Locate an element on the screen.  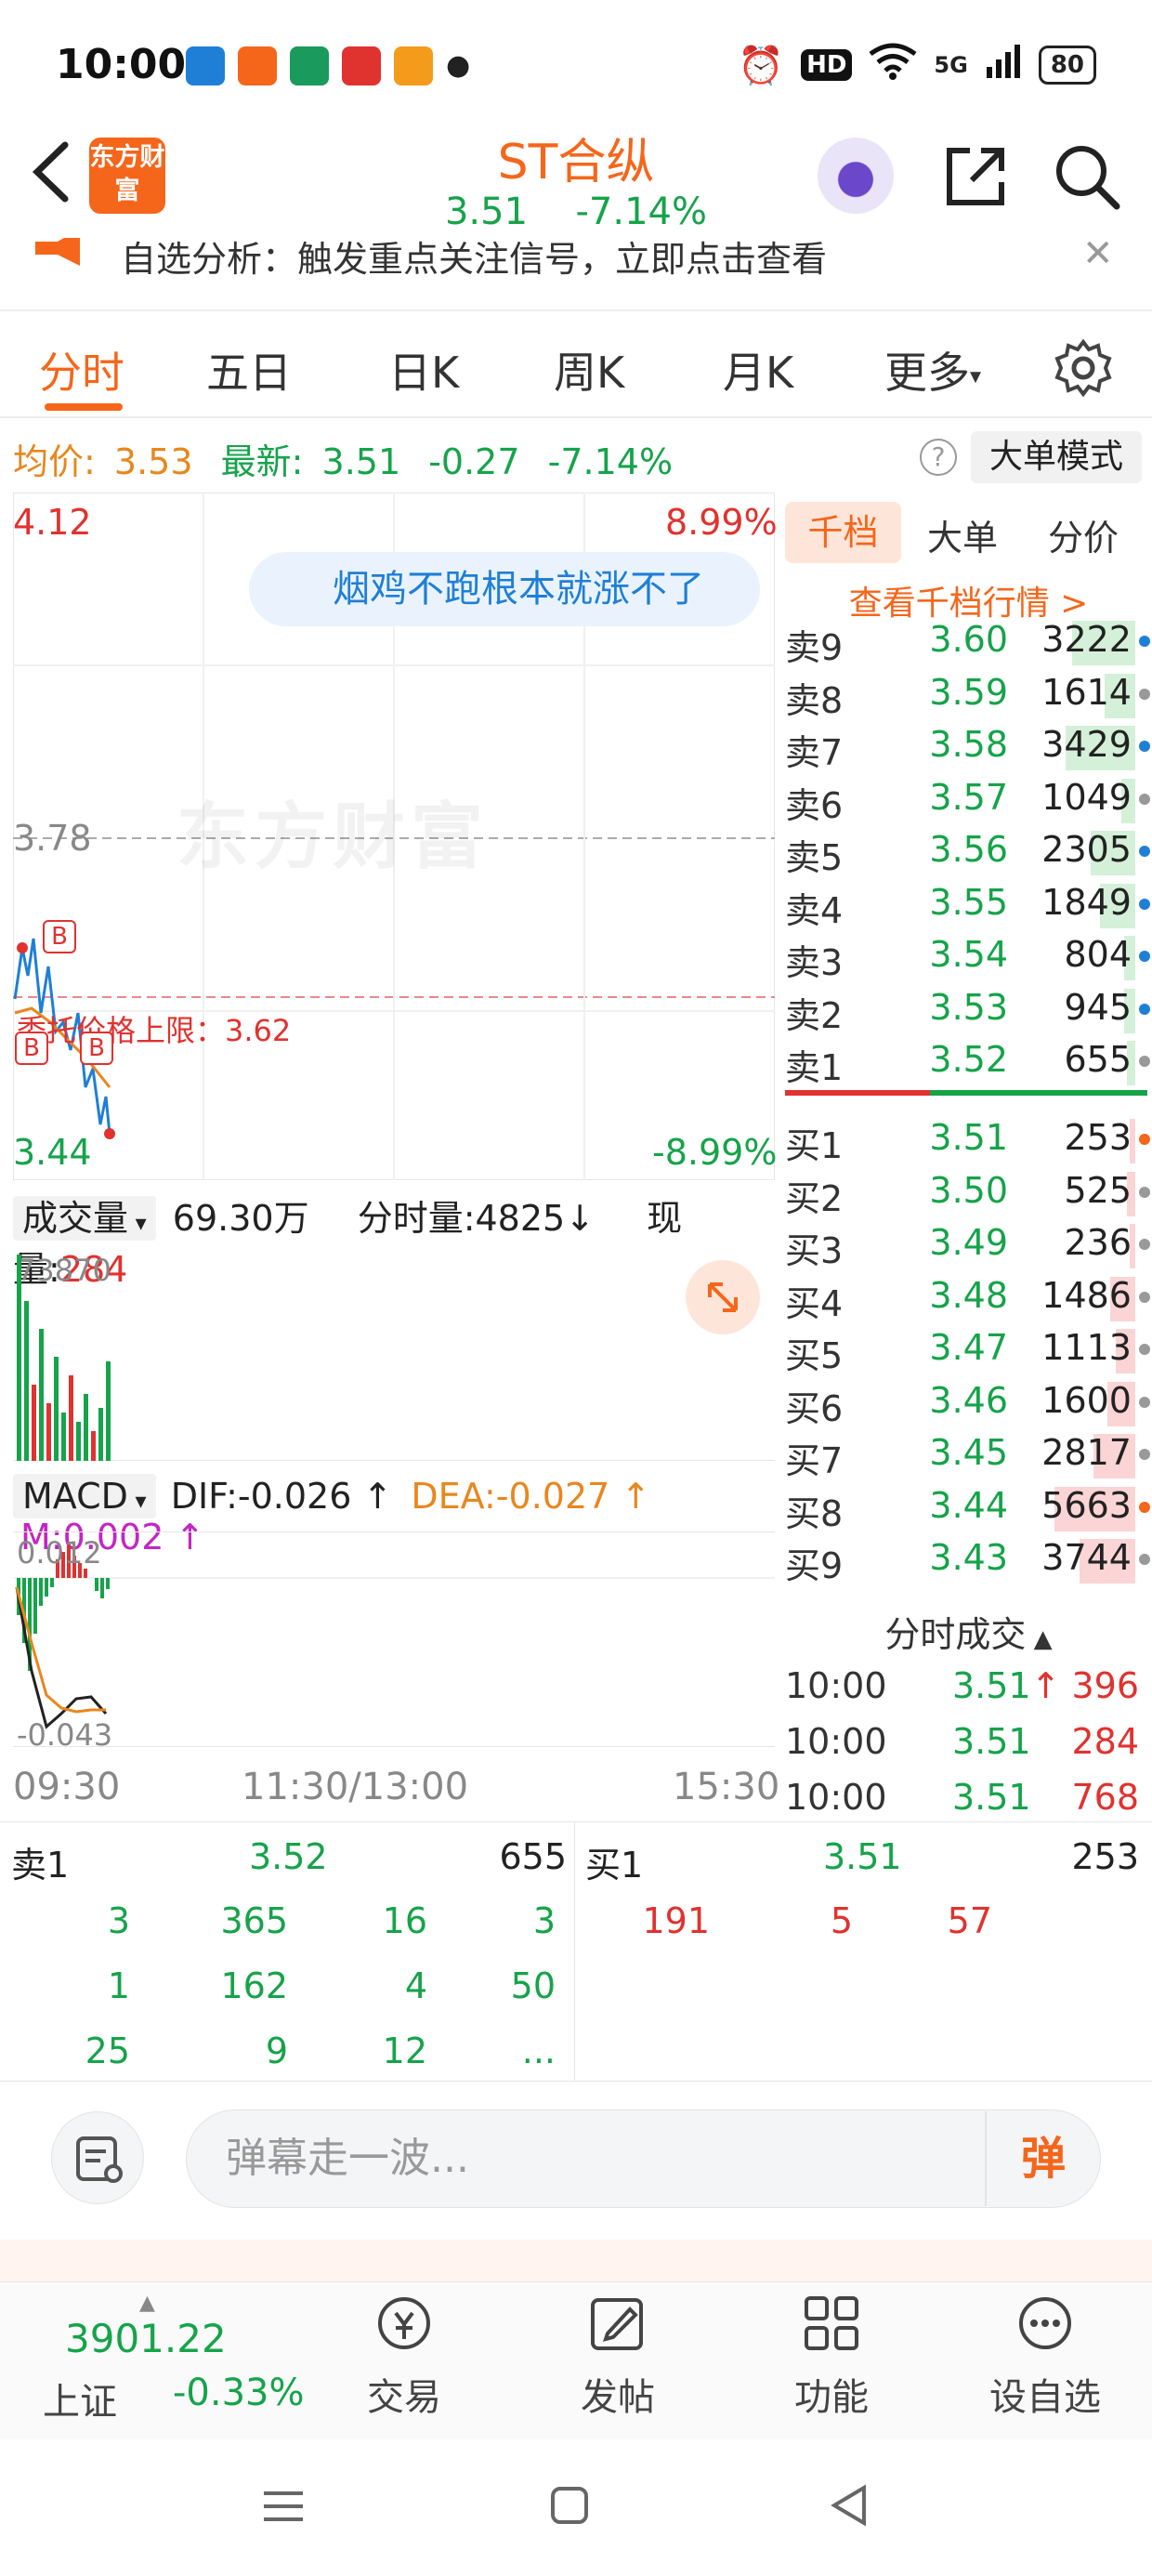
tab-intraday: 分时 is located at coordinates (81, 370).